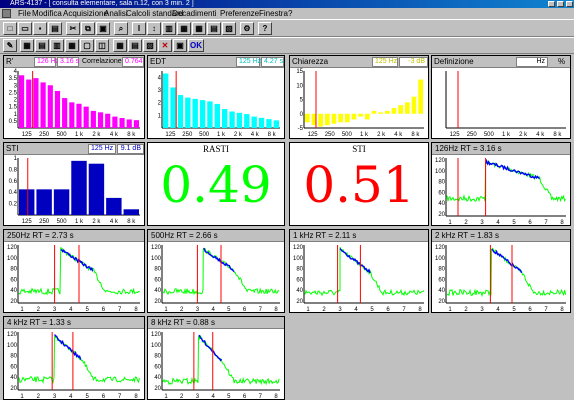  What do you see at coordinates (24, 13) in the screenshot?
I see `menu-file: File` at bounding box center [24, 13].